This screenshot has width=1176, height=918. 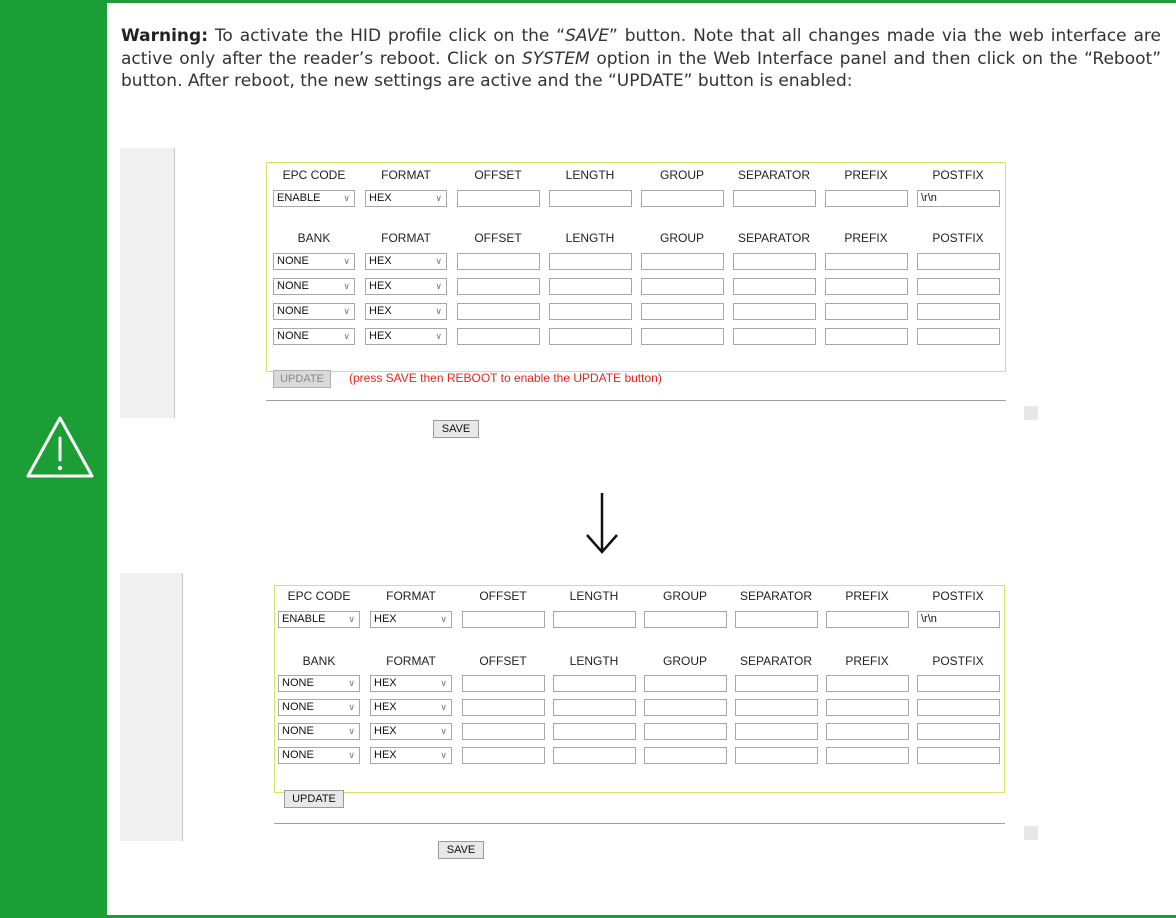 What do you see at coordinates (406, 238) in the screenshot?
I see `column-header: FORMAT` at bounding box center [406, 238].